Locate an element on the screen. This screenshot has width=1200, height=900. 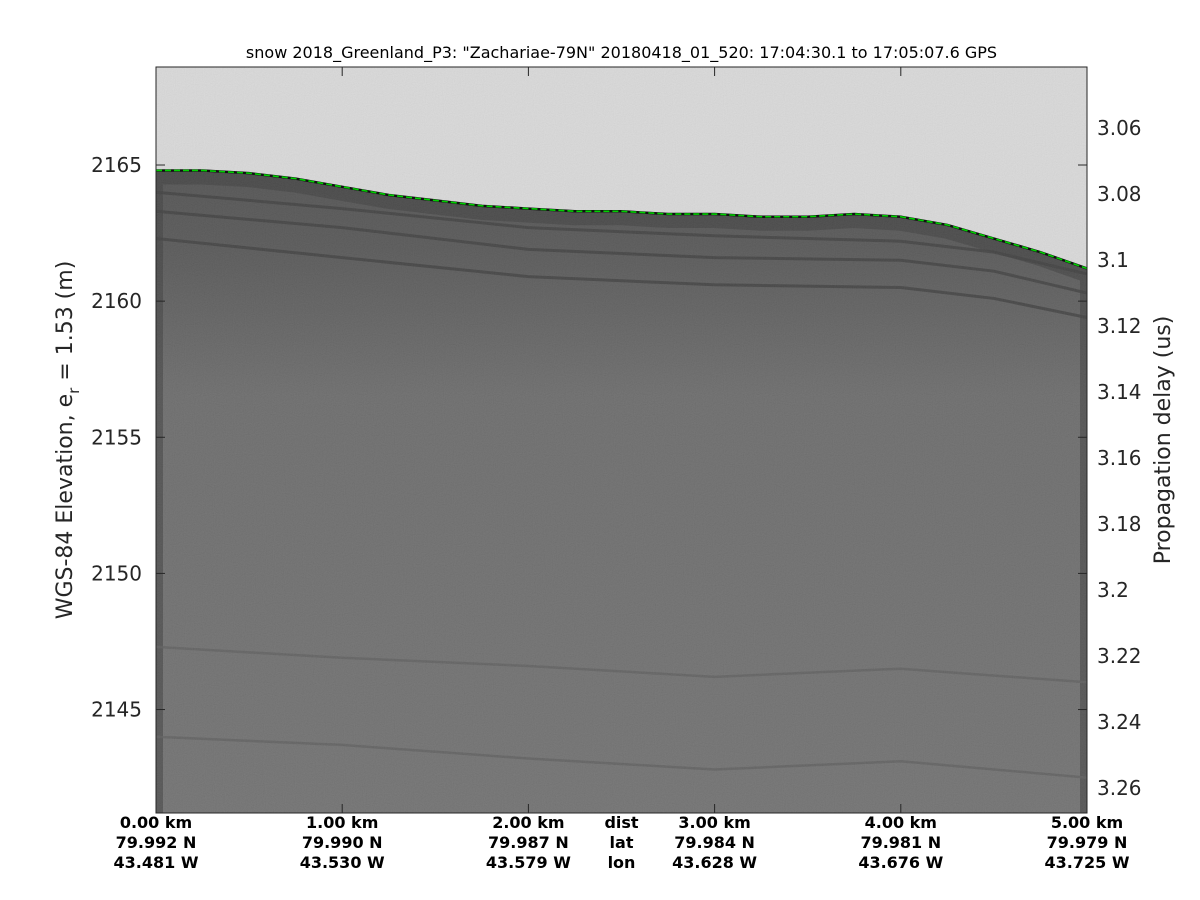
bottom-tick-dist-label: 1.00 km is located at coordinates (342, 822).